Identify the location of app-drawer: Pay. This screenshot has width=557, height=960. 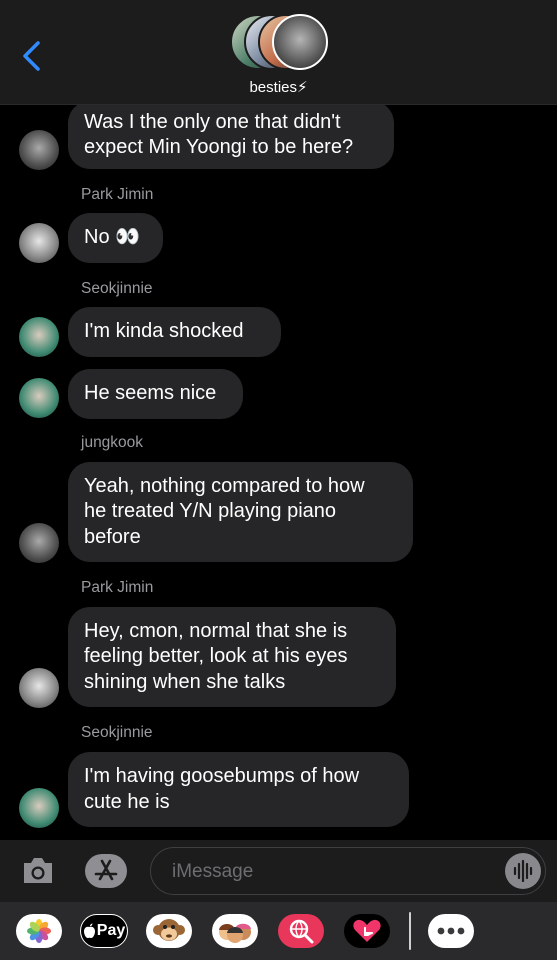
(278, 931).